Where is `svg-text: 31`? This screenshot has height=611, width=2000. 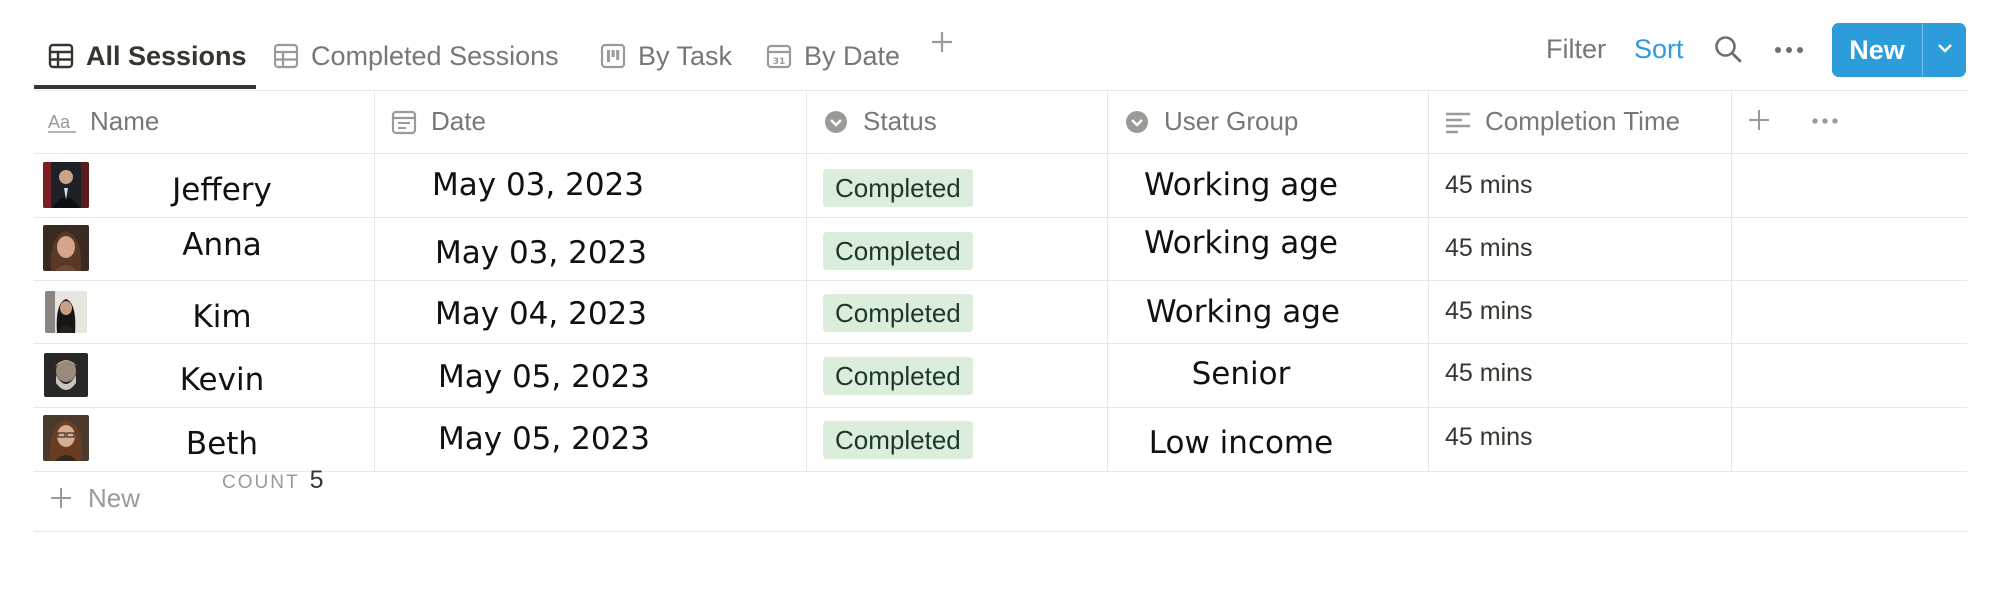 svg-text: 31 is located at coordinates (779, 62).